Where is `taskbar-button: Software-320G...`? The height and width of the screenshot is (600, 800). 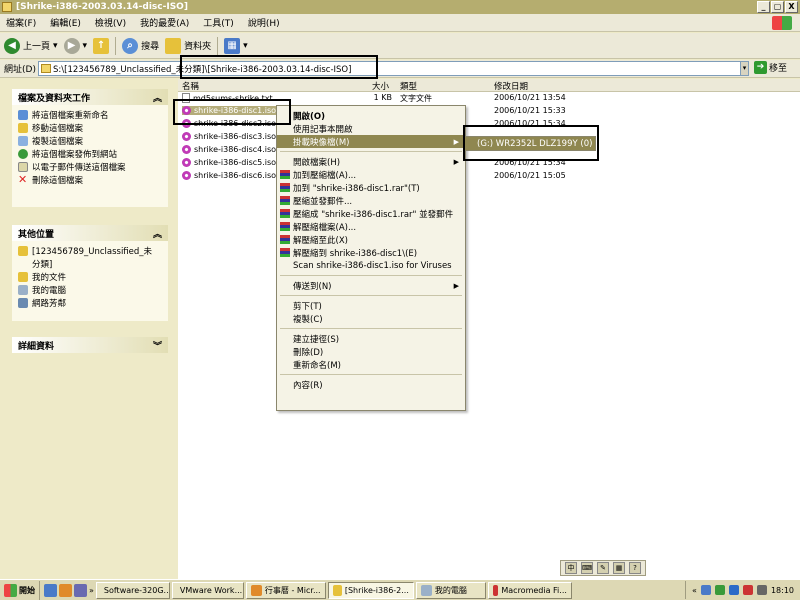 taskbar-button: Software-320G... is located at coordinates (132, 590).